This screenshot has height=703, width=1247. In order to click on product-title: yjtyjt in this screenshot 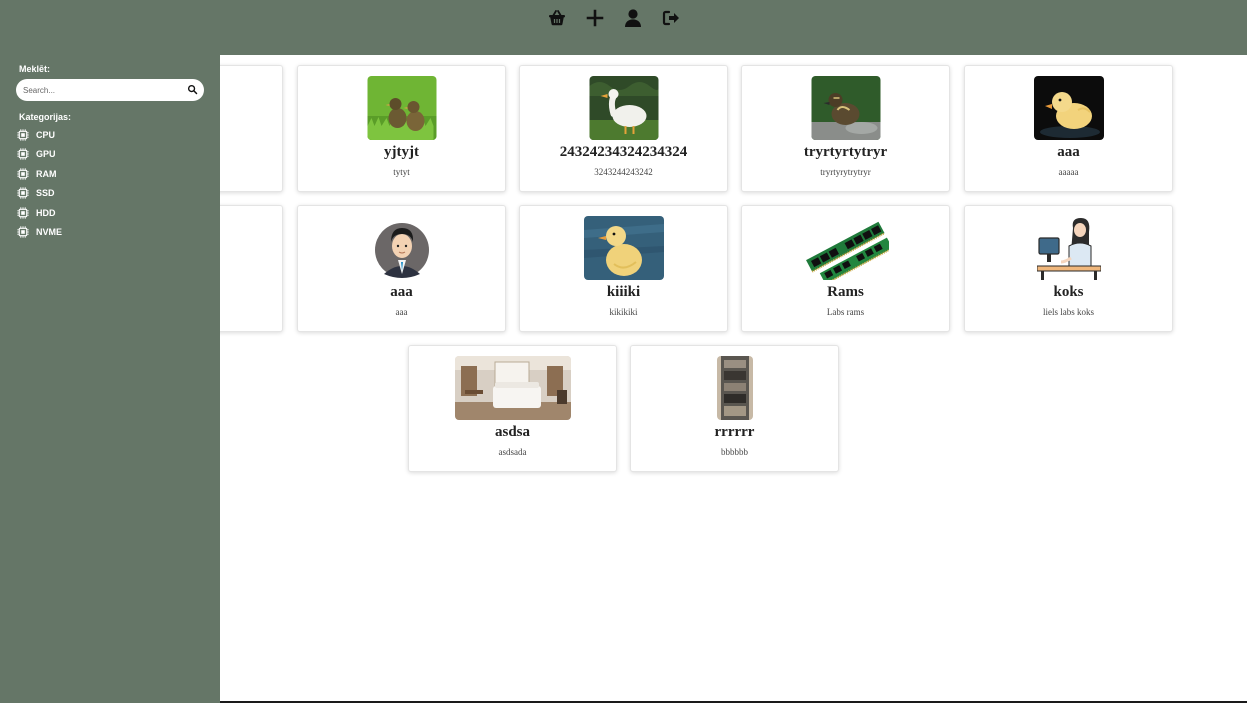, I will do `click(401, 152)`.